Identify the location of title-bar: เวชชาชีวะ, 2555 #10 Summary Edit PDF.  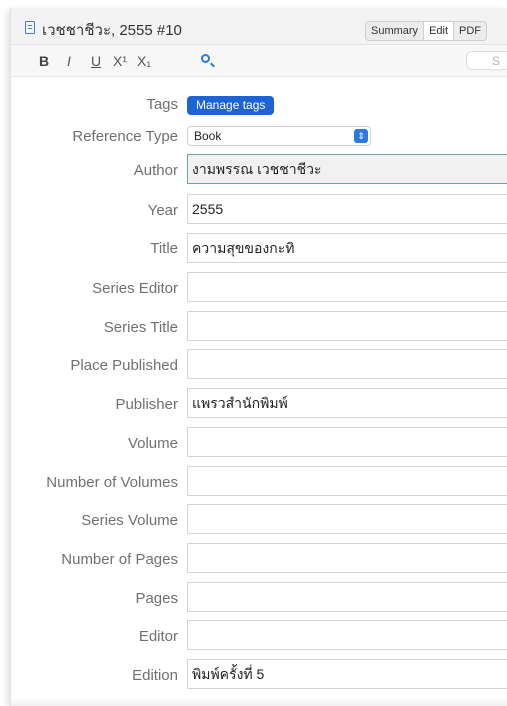
(259, 26).